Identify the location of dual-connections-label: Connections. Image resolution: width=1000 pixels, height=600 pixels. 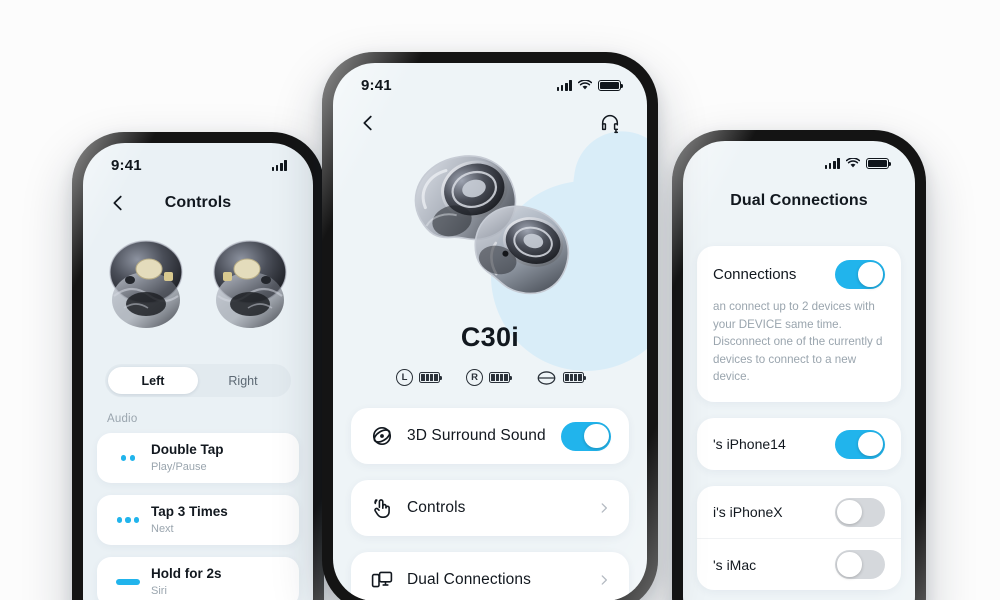
(755, 274).